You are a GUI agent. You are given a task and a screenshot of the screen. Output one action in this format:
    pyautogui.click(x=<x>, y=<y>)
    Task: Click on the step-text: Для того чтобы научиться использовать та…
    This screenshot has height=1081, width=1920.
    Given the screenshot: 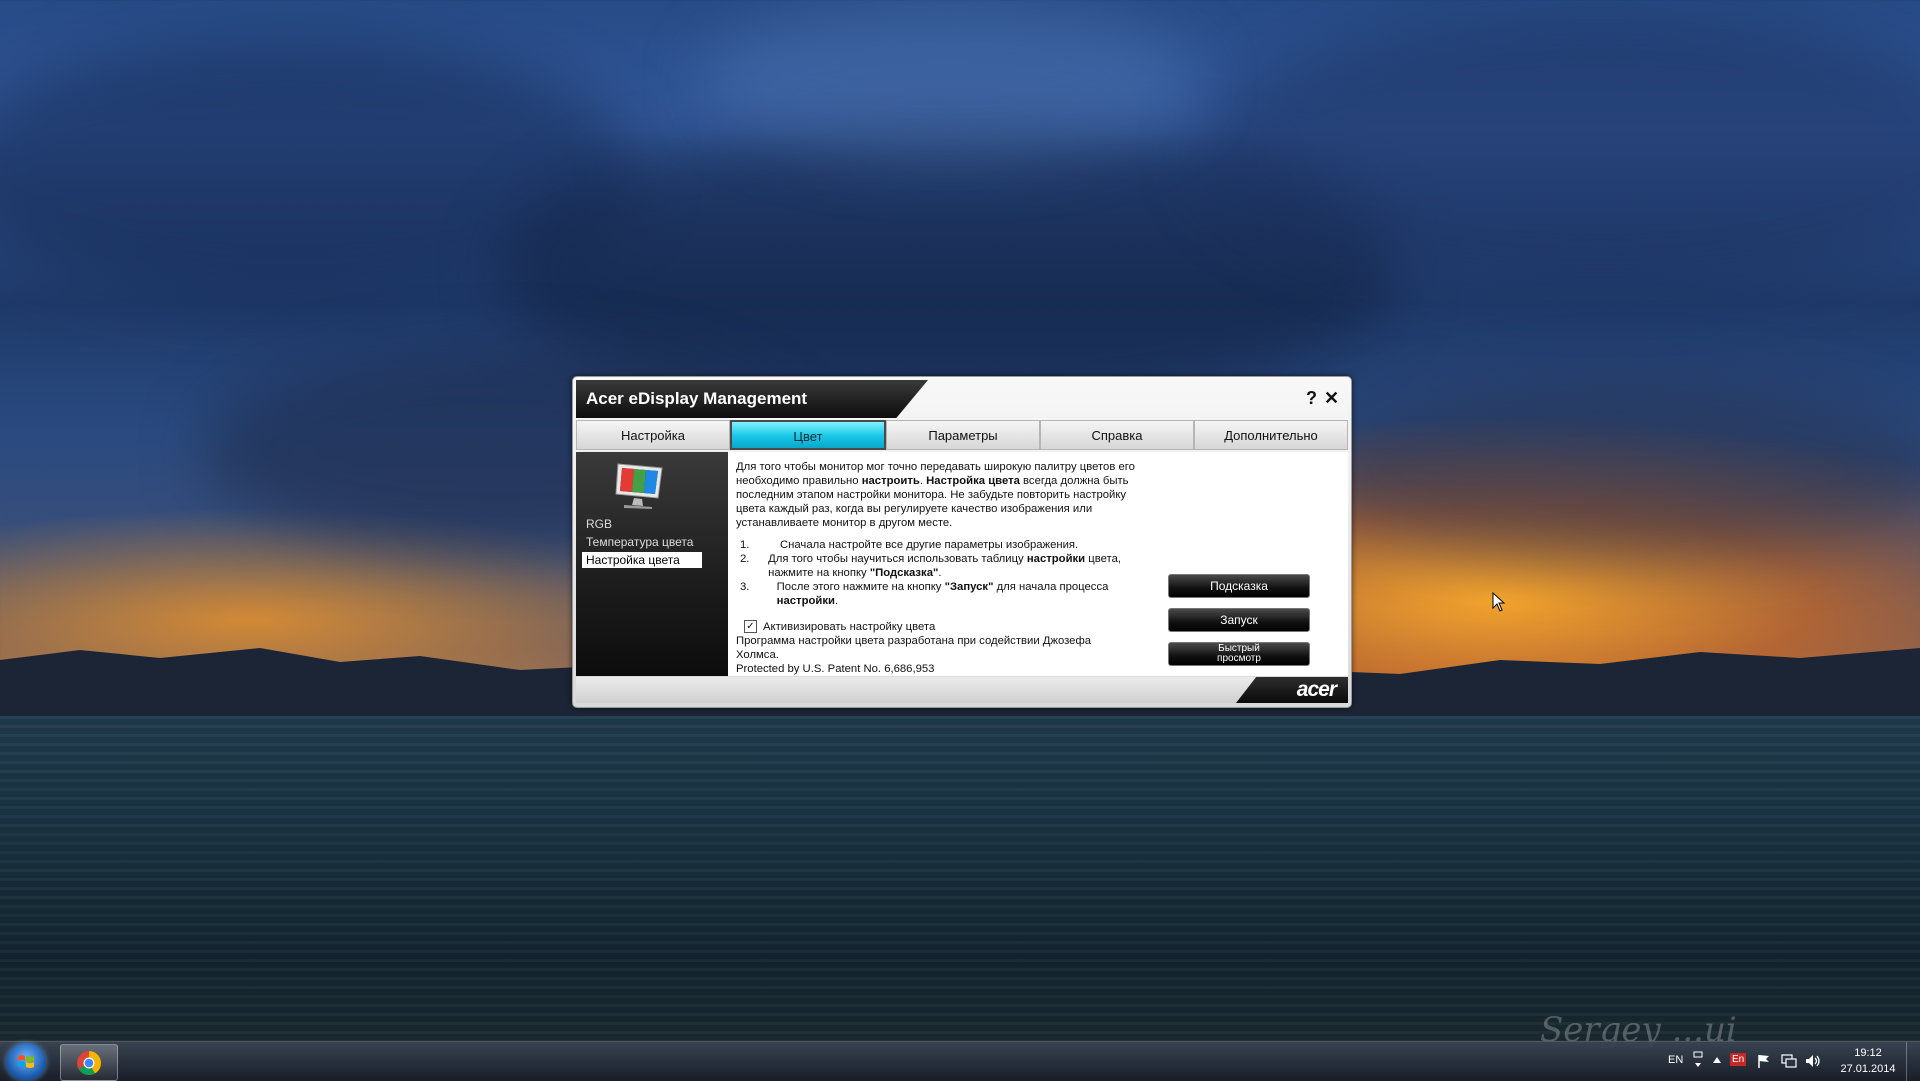 What is the action you would take?
    pyautogui.click(x=954, y=566)
    